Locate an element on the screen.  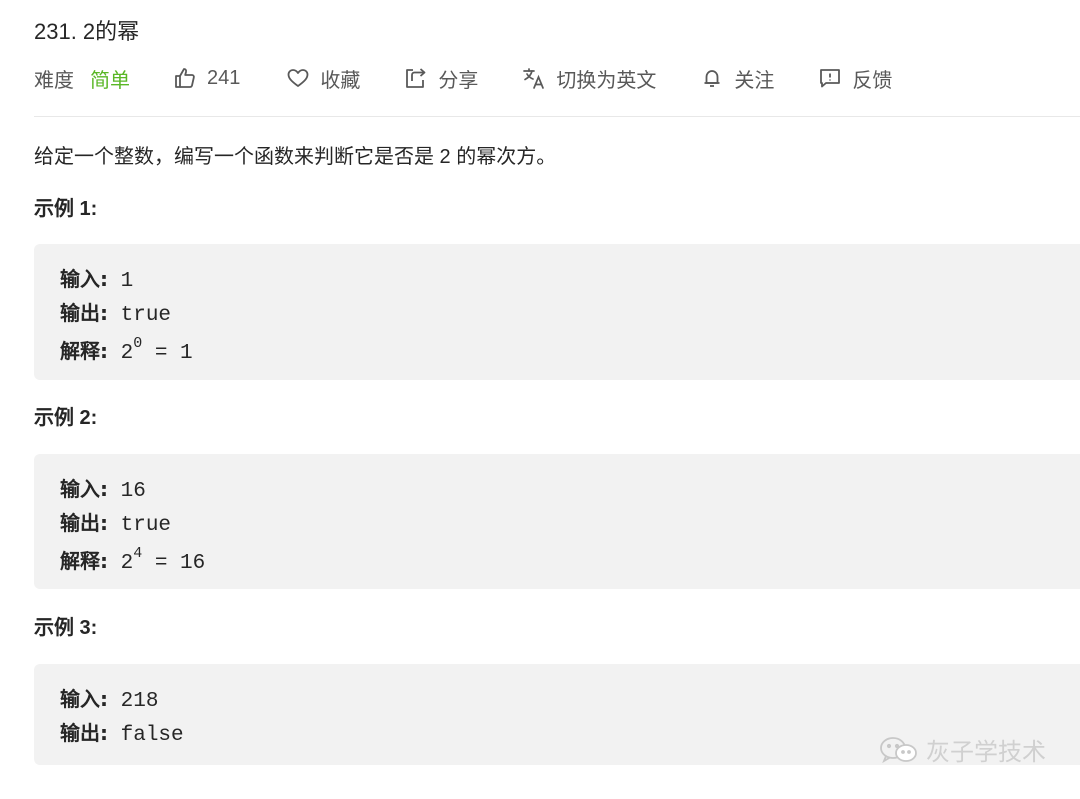
input-value: 16 is located at coordinates (133, 491).